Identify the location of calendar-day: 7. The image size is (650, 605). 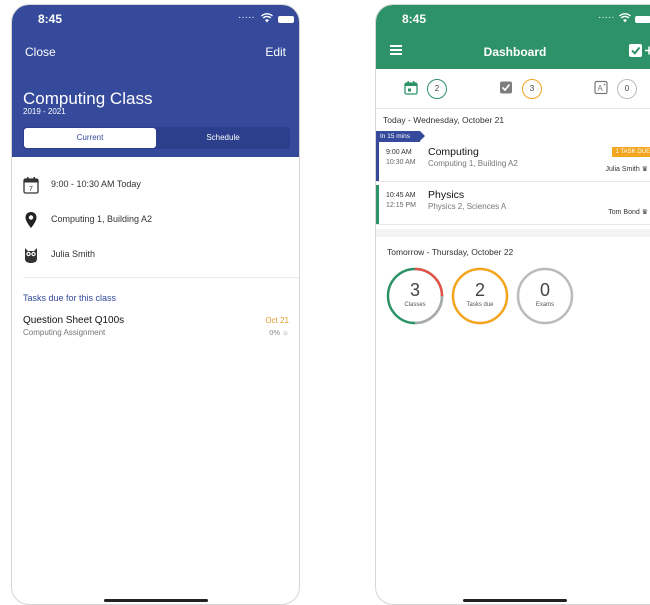
(31, 189).